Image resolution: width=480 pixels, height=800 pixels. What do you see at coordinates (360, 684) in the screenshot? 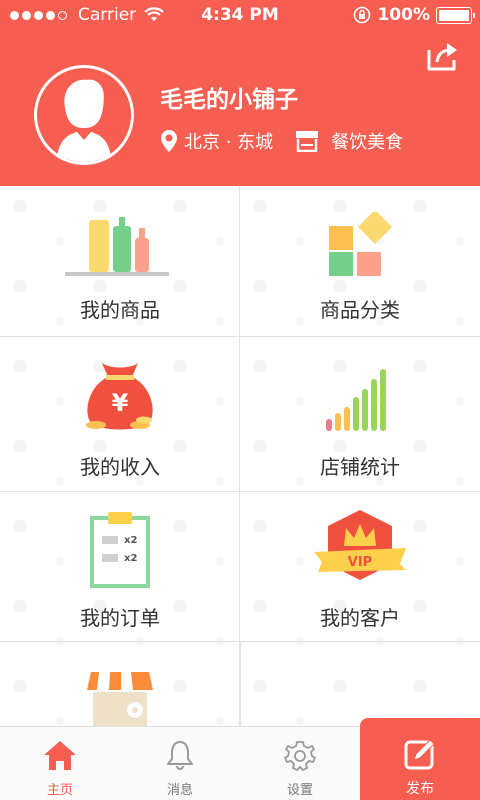
I see `grid-item-empty` at bounding box center [360, 684].